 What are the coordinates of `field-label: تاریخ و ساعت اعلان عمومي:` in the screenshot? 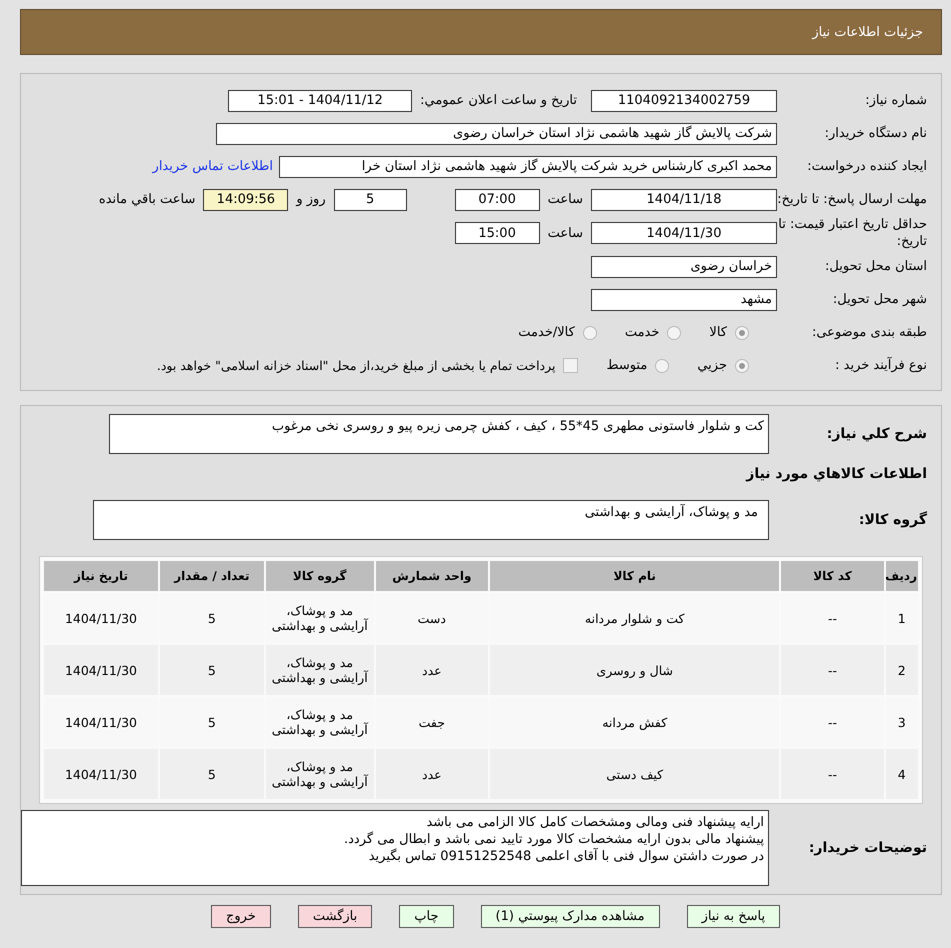 It's located at (498, 100).